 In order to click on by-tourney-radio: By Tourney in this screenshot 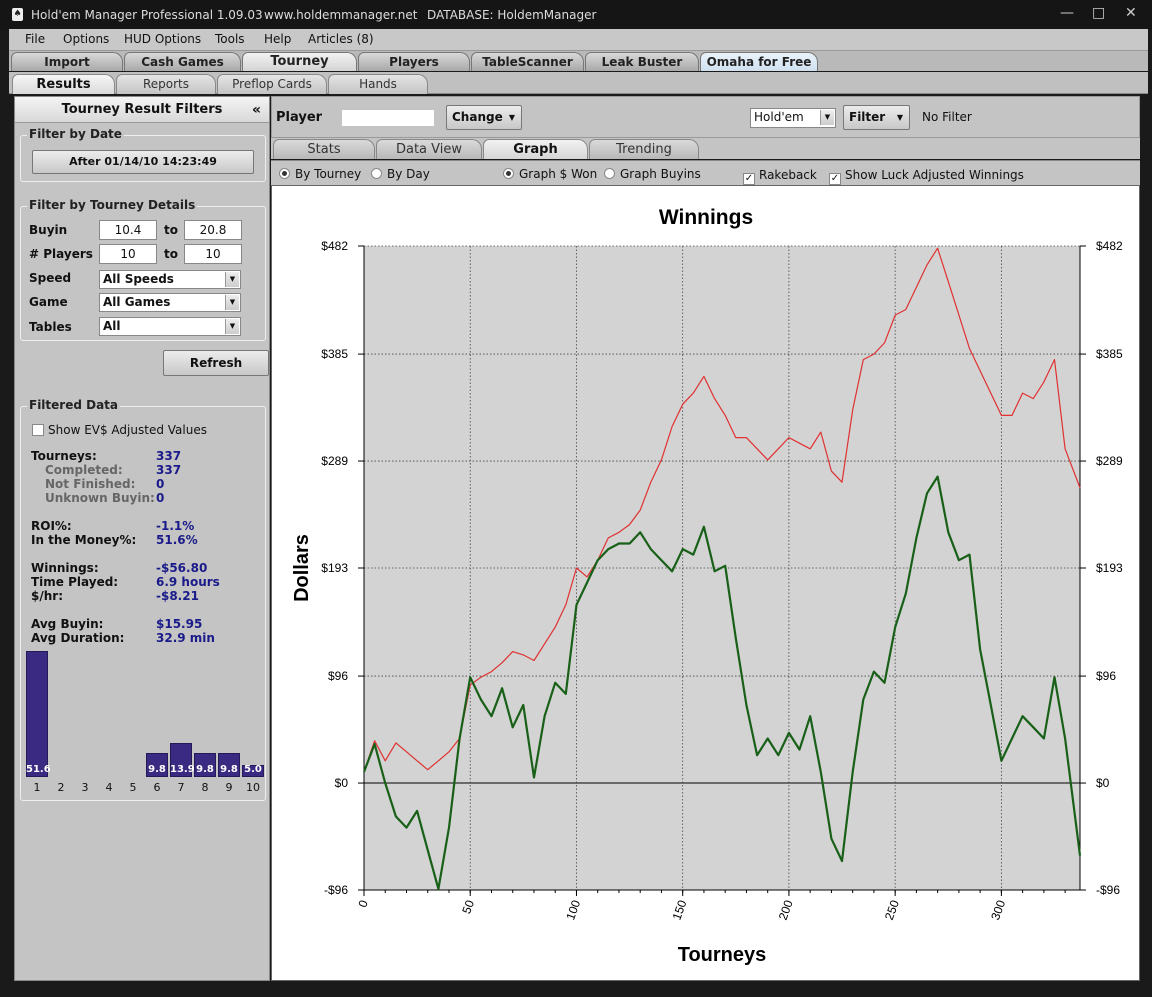, I will do `click(320, 174)`.